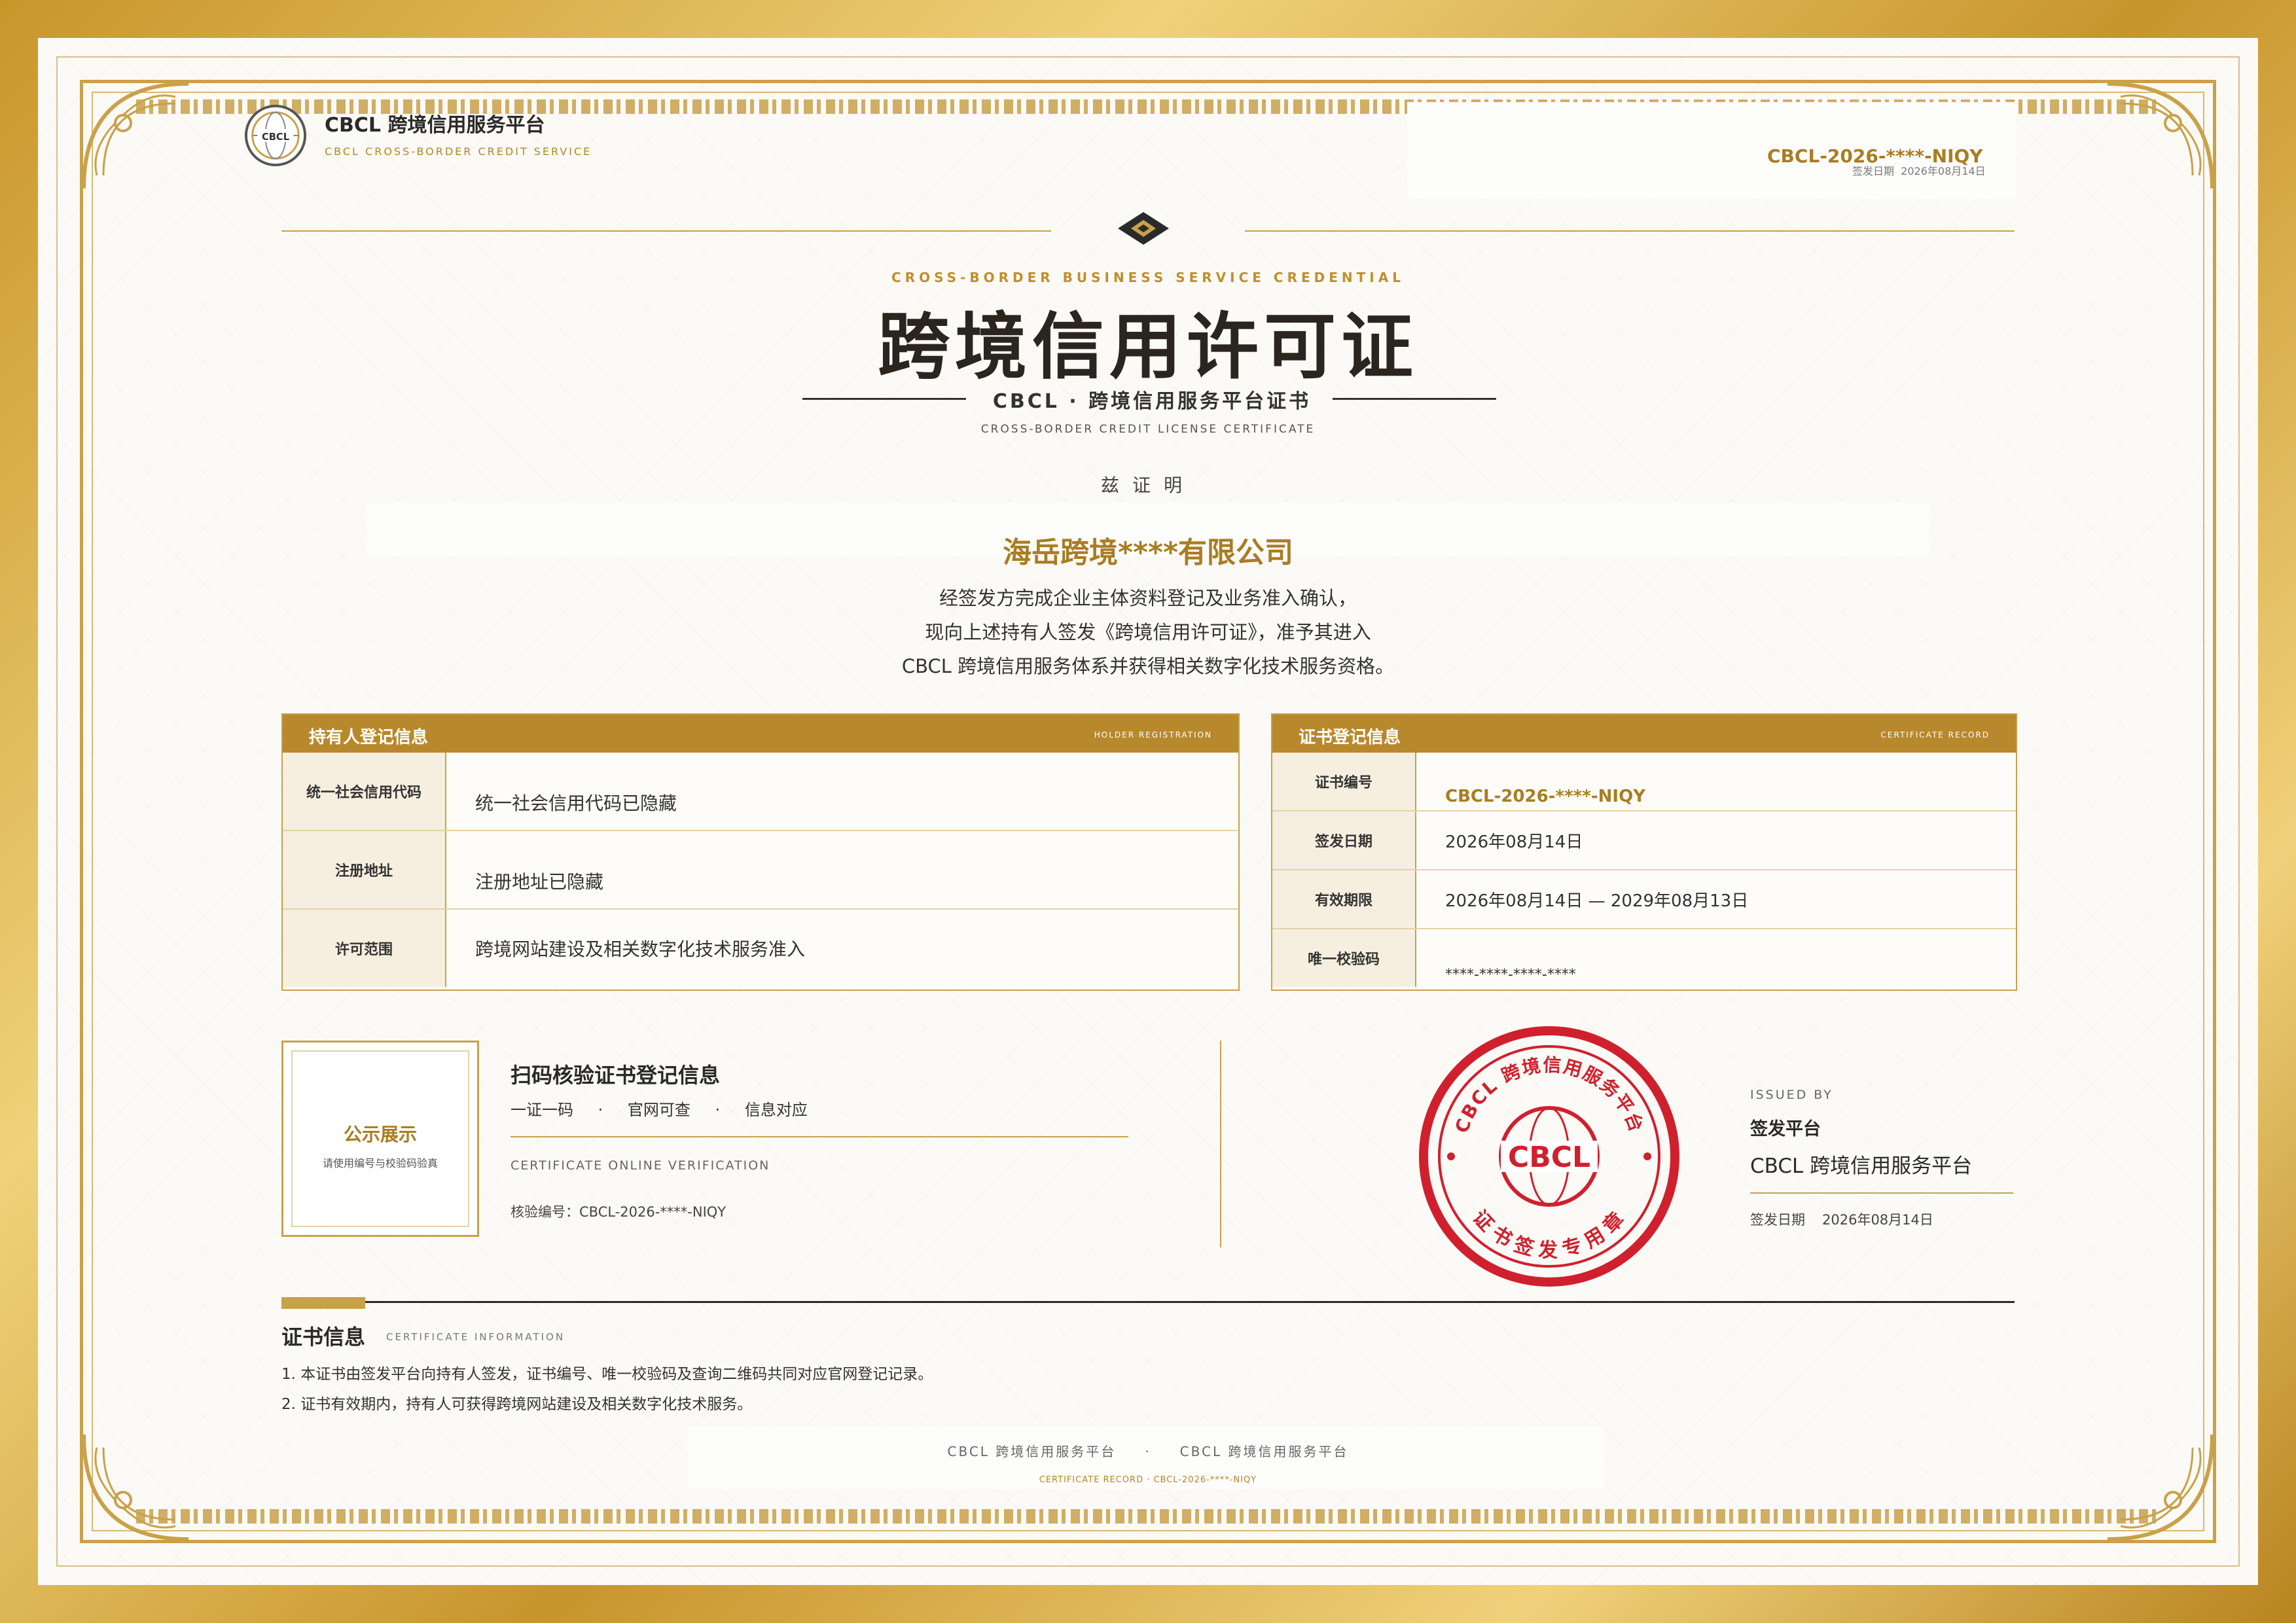  Describe the element at coordinates (1919, 171) in the screenshot. I see `header-issue-date: 签发日期 2026年08月14日` at that location.